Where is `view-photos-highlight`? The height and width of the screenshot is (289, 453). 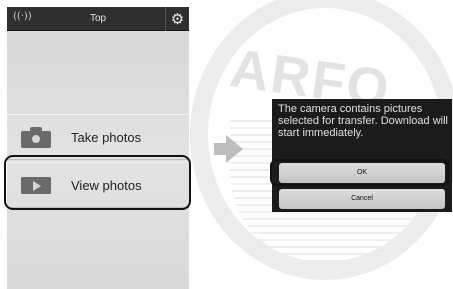 view-photos-highlight is located at coordinates (97, 182).